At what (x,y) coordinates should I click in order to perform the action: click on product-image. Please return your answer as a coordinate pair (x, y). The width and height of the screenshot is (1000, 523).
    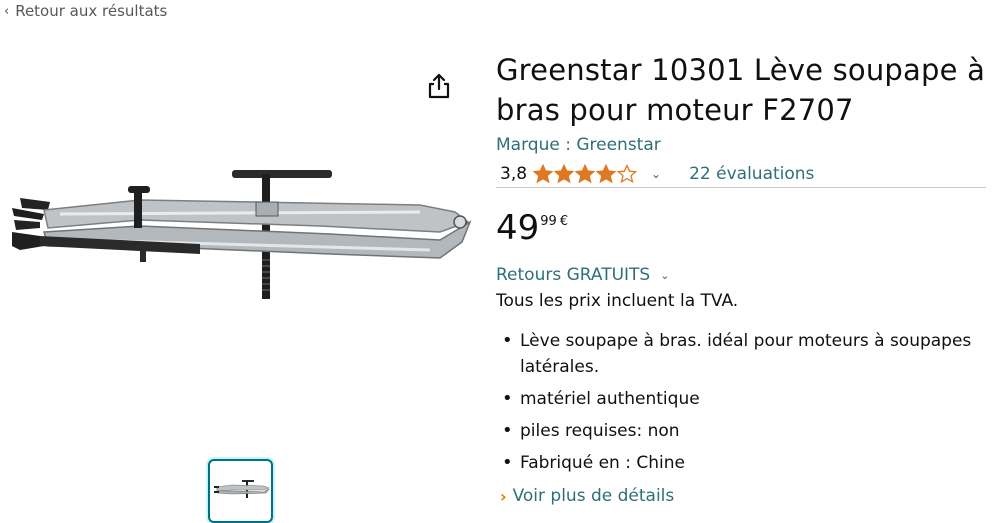
    Looking at the image, I should click on (240, 225).